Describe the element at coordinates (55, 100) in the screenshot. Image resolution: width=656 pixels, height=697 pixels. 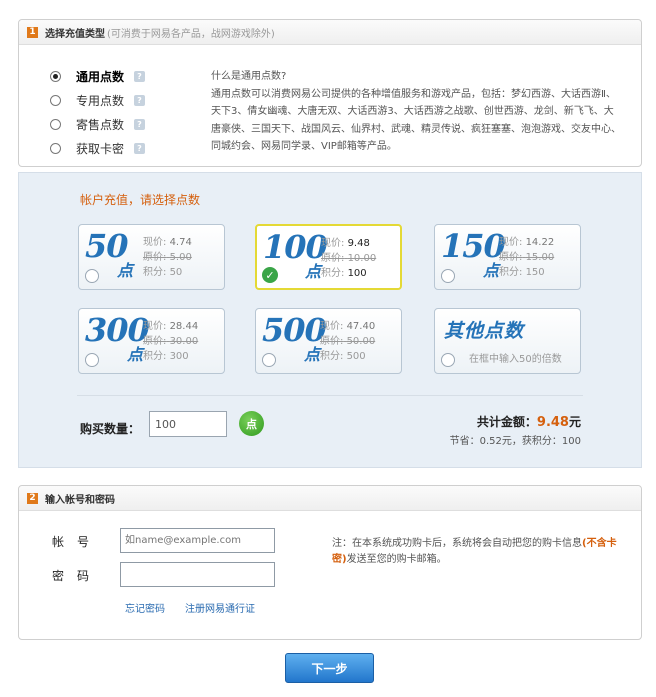
I see `radio-dedicated` at that location.